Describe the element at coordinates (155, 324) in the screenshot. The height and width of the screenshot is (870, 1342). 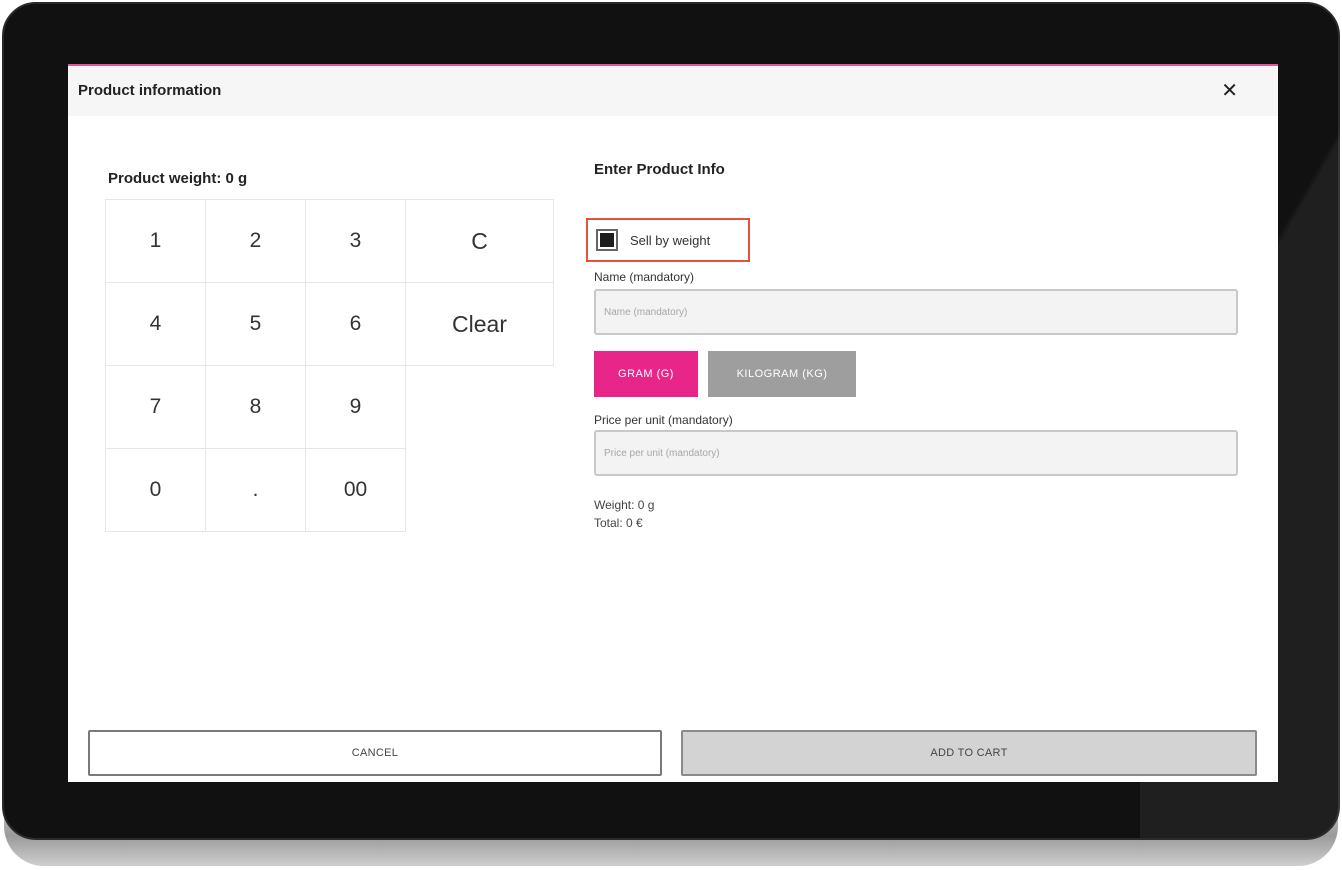
I see `key-4: 4` at that location.